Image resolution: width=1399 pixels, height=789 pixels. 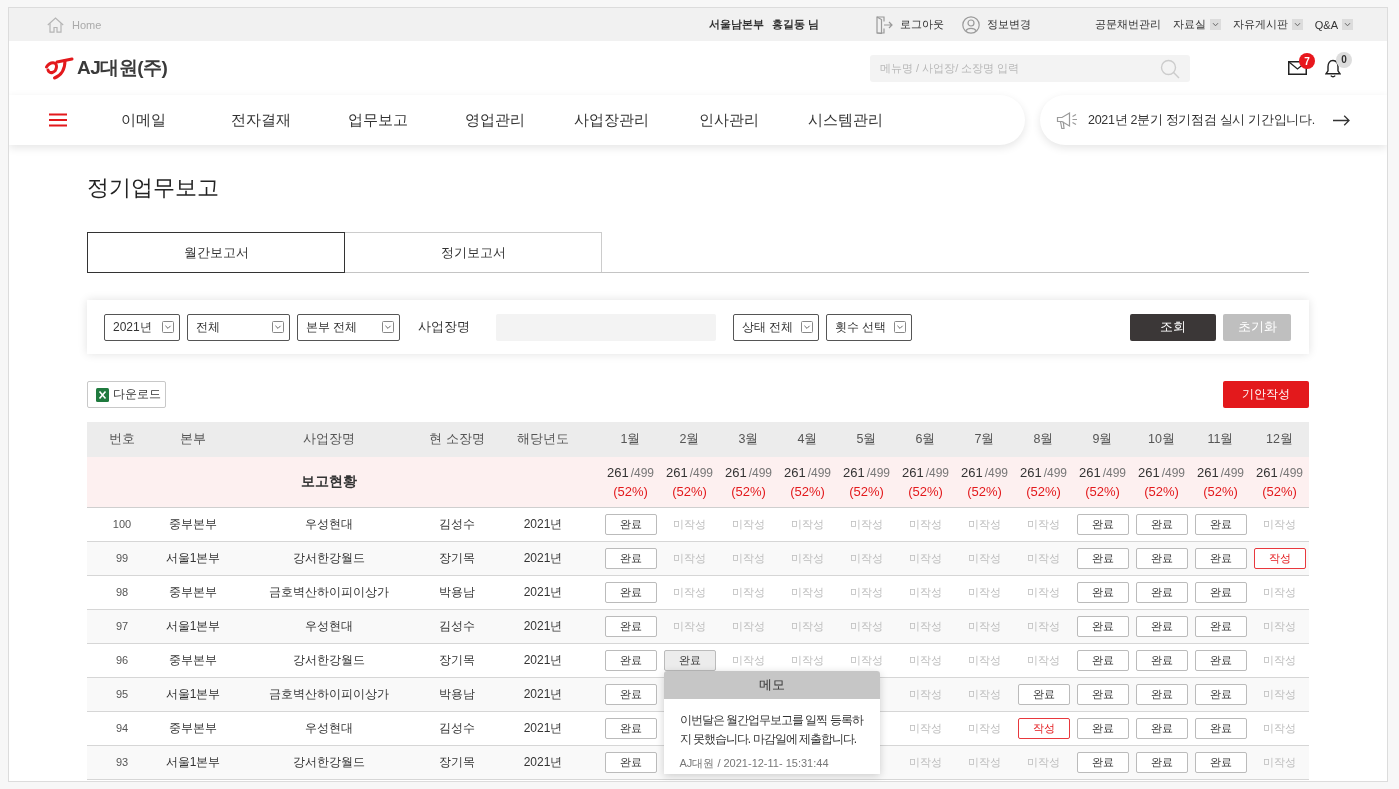 I want to click on column-header: 3월, so click(x=748, y=439).